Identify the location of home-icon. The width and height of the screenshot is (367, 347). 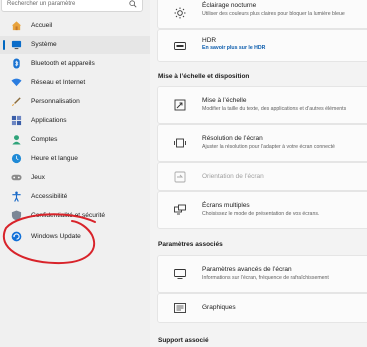
(16, 26).